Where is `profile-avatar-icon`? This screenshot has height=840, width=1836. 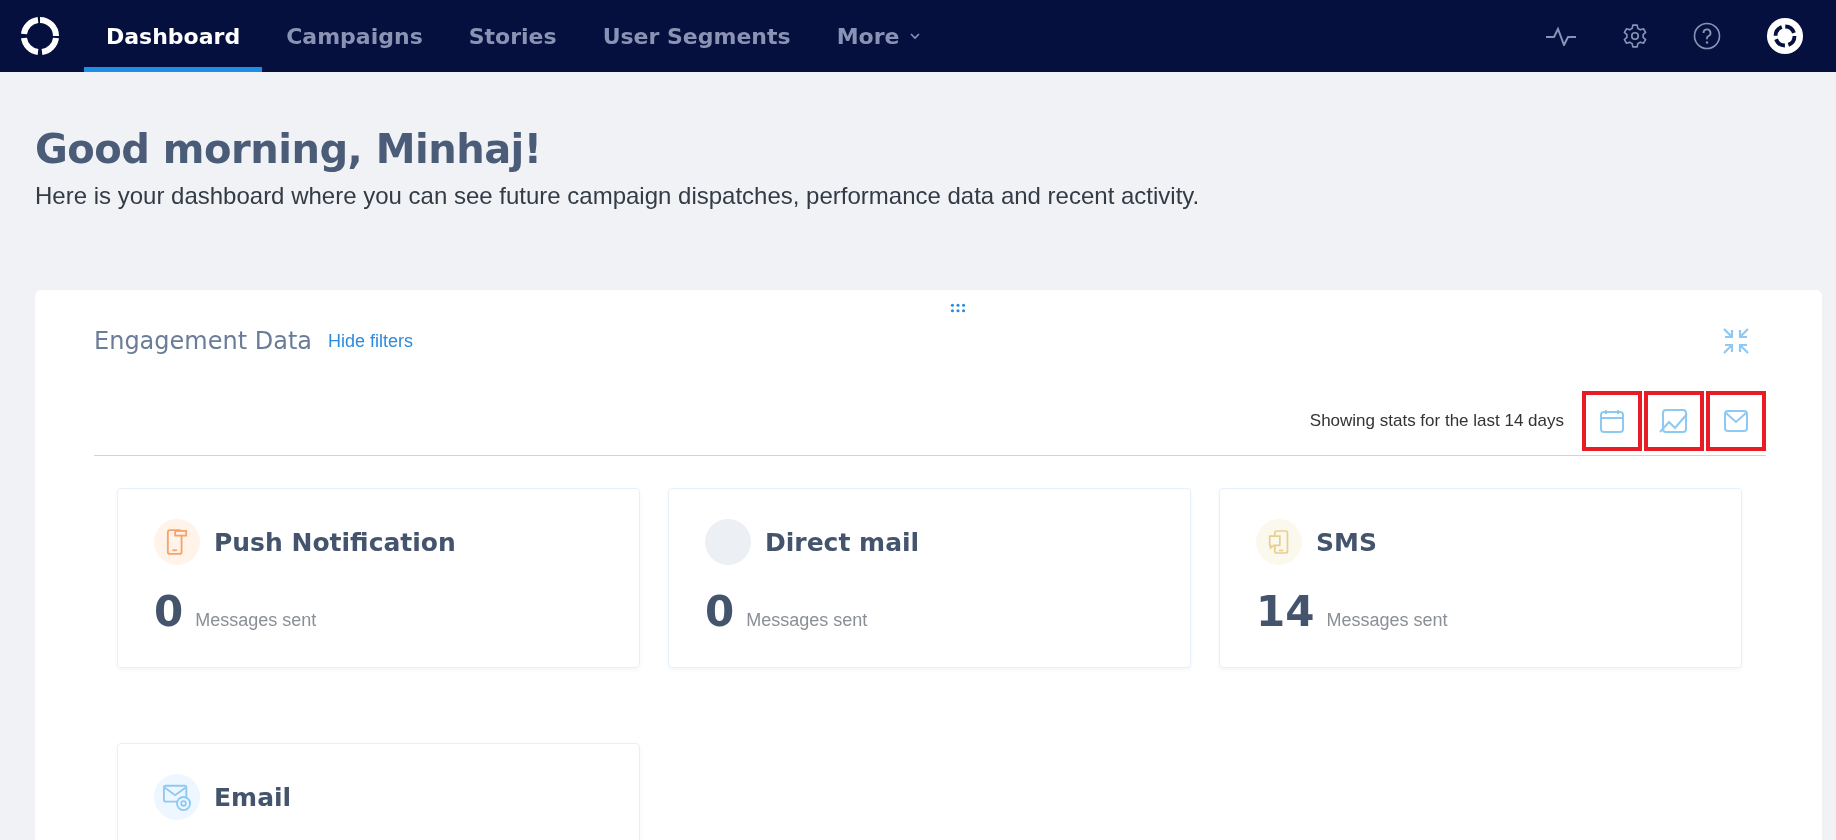 profile-avatar-icon is located at coordinates (1785, 36).